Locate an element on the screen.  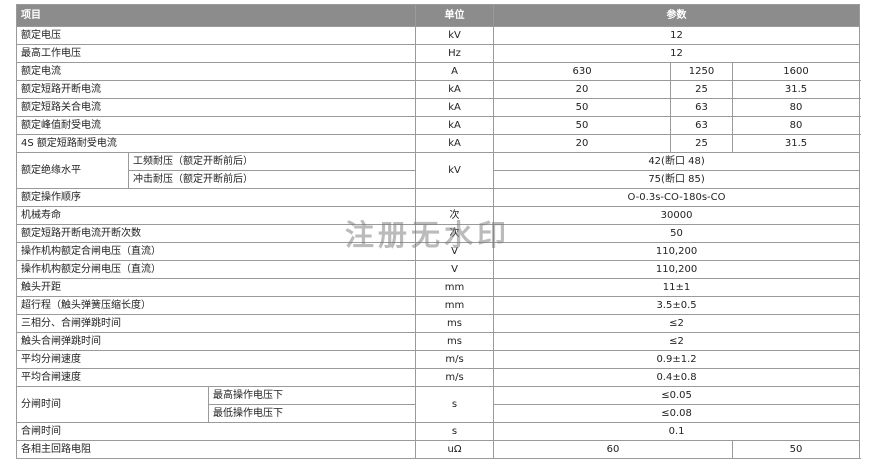
row-unit is located at coordinates (455, 197).